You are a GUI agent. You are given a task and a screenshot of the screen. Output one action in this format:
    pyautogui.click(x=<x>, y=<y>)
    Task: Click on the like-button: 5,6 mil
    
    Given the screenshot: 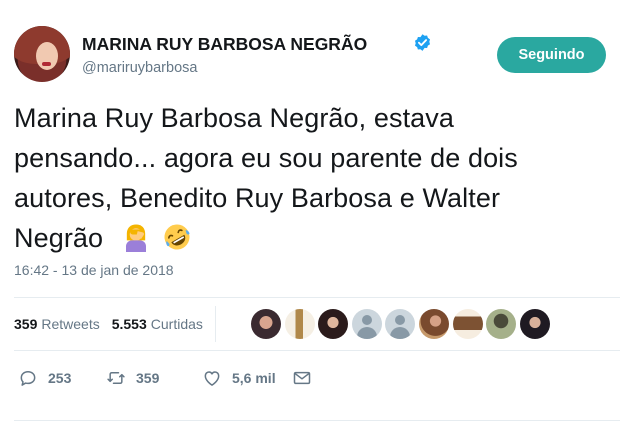 What is the action you would take?
    pyautogui.click(x=247, y=378)
    